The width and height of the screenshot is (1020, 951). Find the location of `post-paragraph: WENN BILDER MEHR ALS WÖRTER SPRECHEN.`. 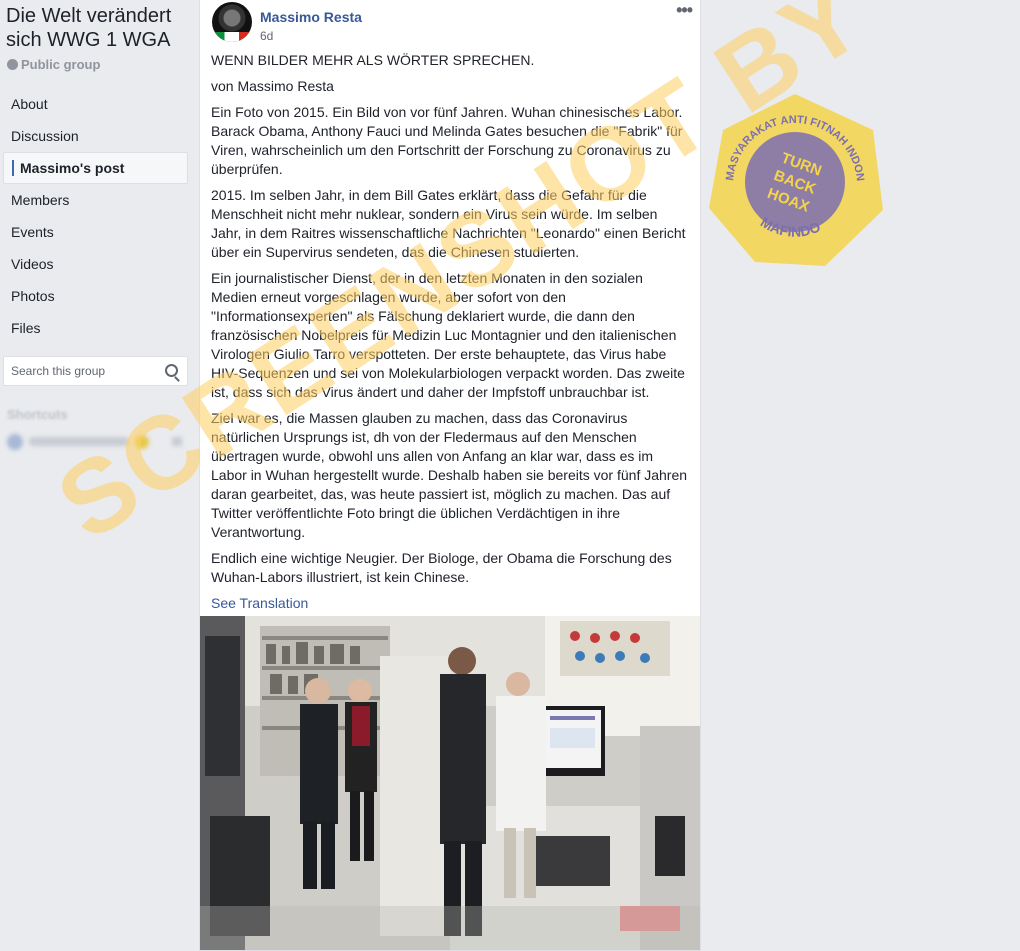

post-paragraph: WENN BILDER MEHR ALS WÖRTER SPRECHEN. is located at coordinates (373, 60).